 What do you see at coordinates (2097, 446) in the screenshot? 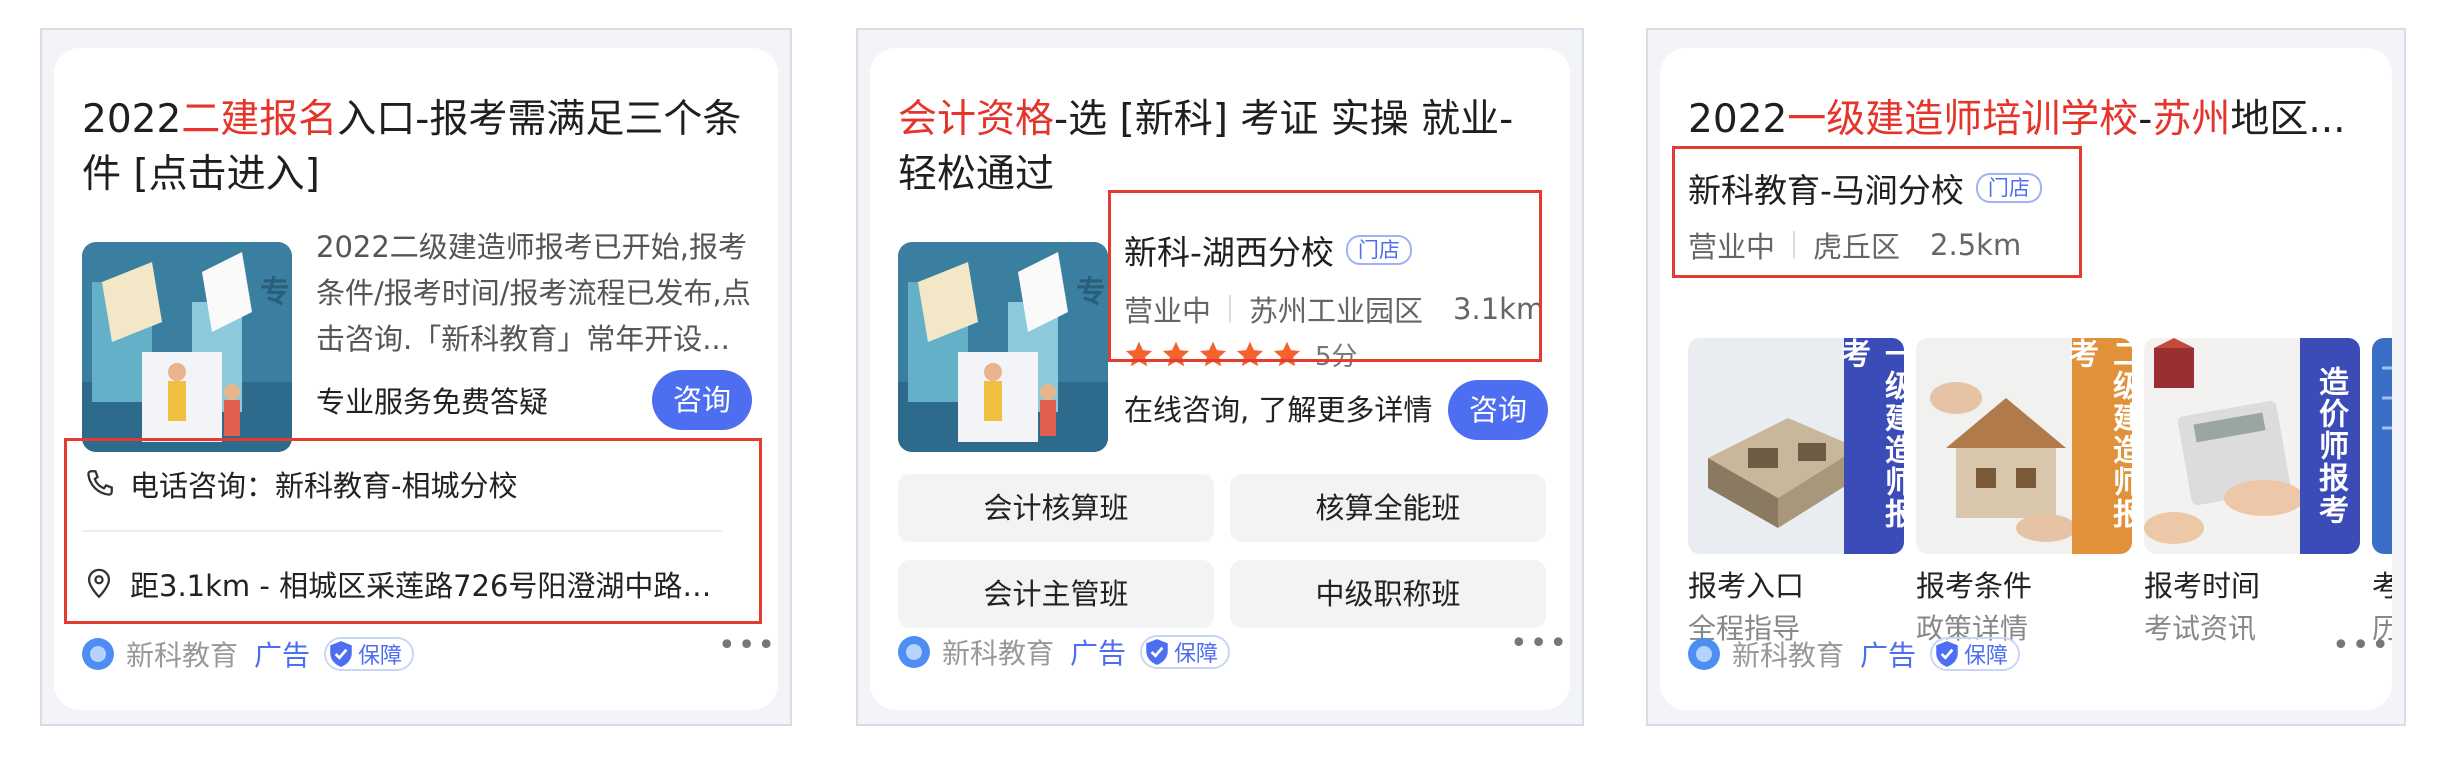
I see `tile-vertical-label: 二级建造师报考` at bounding box center [2097, 446].